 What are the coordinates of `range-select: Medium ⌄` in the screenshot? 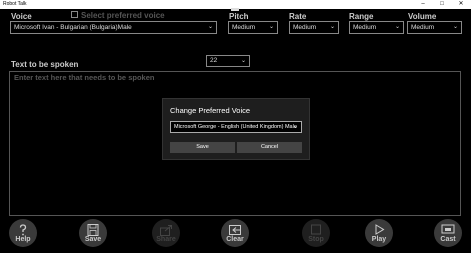 It's located at (376, 27).